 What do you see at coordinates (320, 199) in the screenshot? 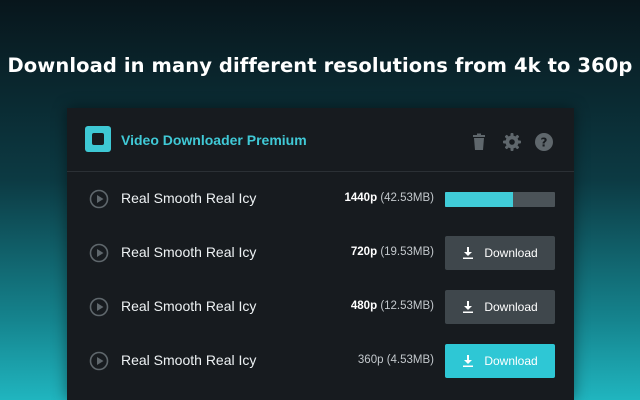
I see `download-row: Real Smooth Real Icy 1440p (42.53MB)` at bounding box center [320, 199].